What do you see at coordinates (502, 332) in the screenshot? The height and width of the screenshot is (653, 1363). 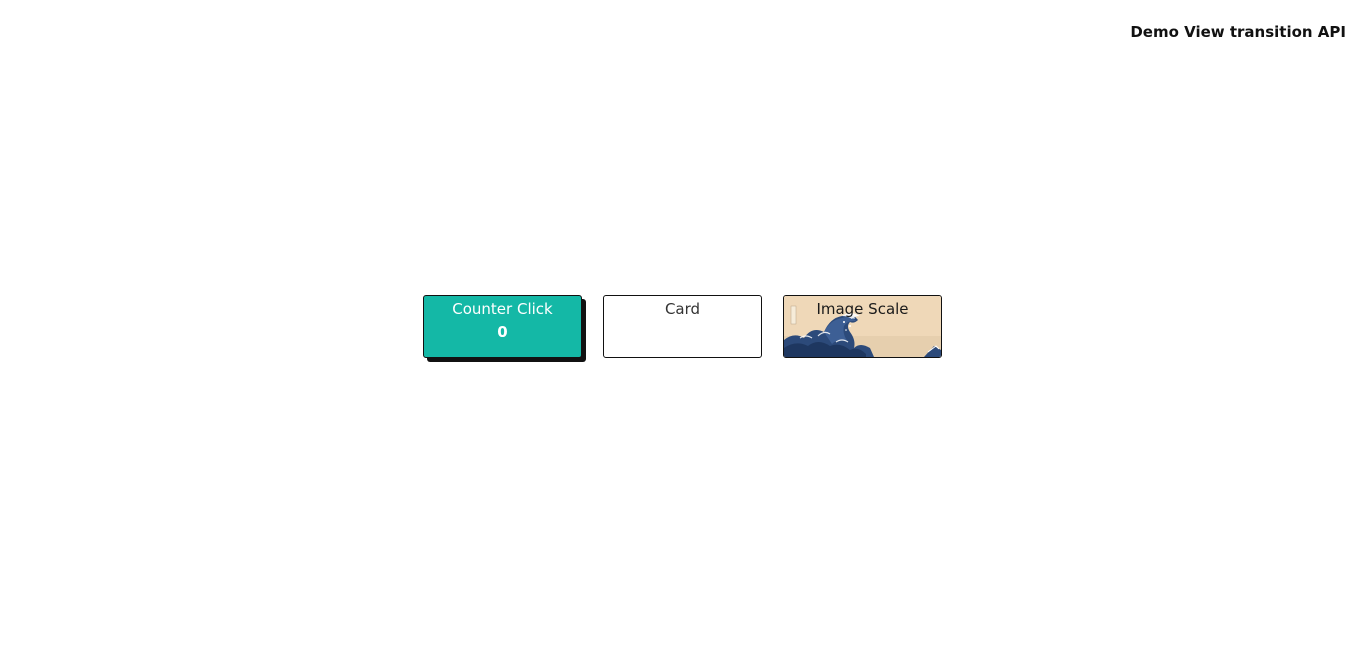 I see `counter-value: 0` at bounding box center [502, 332].